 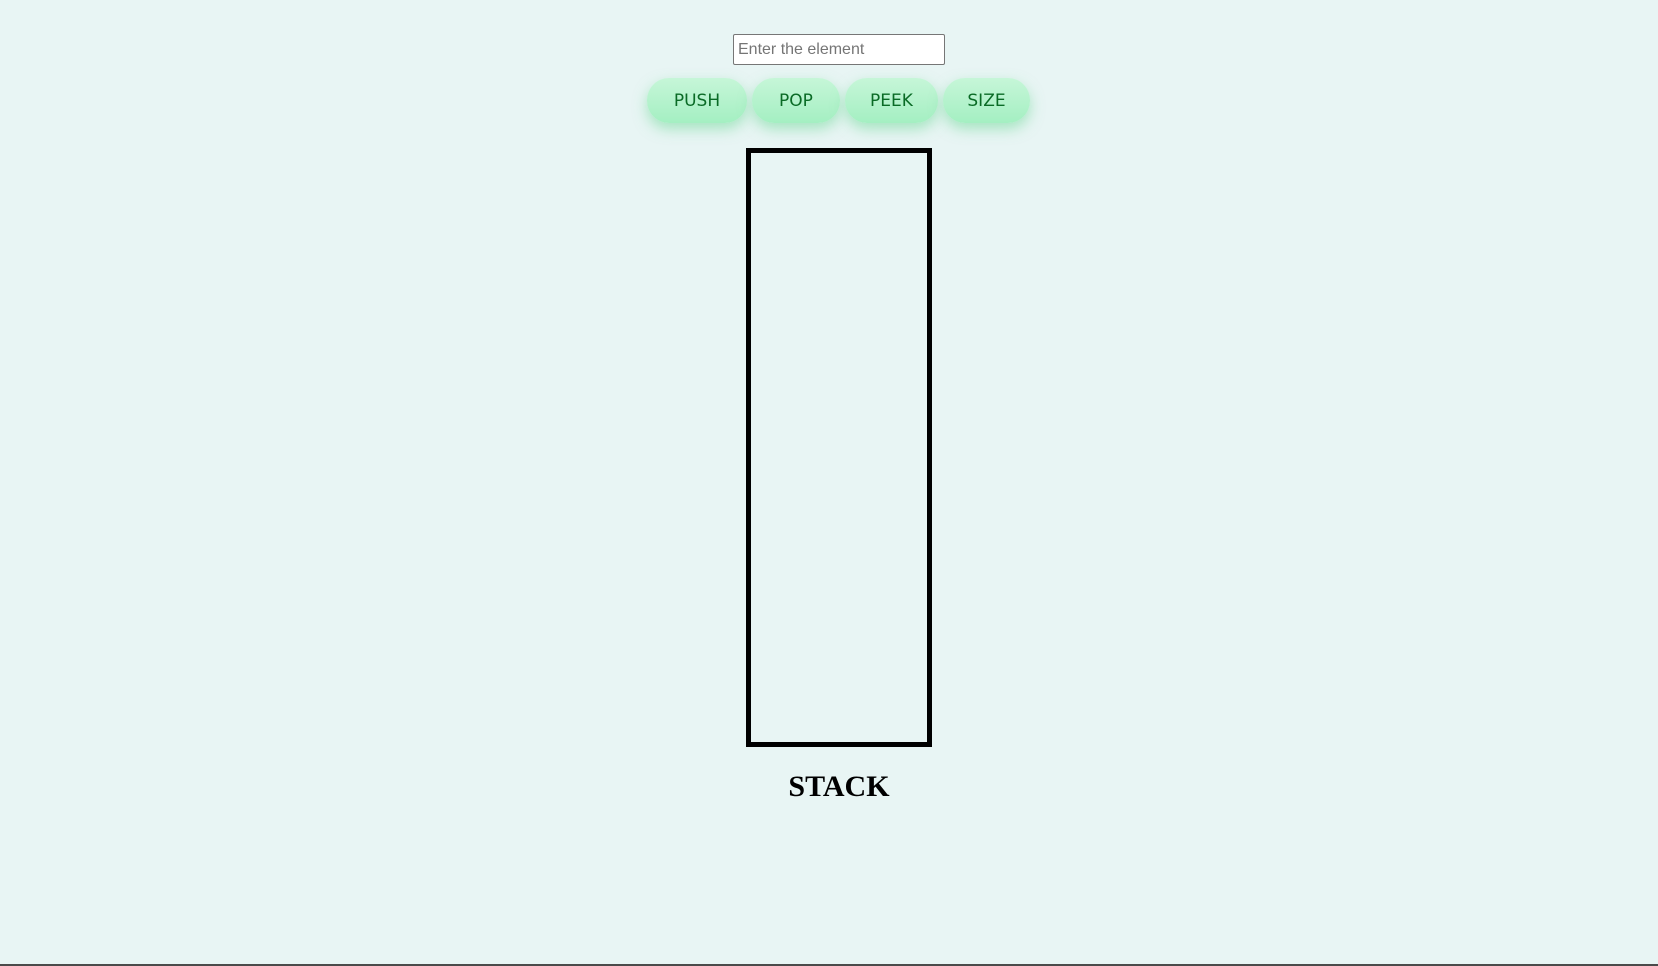 I want to click on stack-container, so click(x=839, y=447).